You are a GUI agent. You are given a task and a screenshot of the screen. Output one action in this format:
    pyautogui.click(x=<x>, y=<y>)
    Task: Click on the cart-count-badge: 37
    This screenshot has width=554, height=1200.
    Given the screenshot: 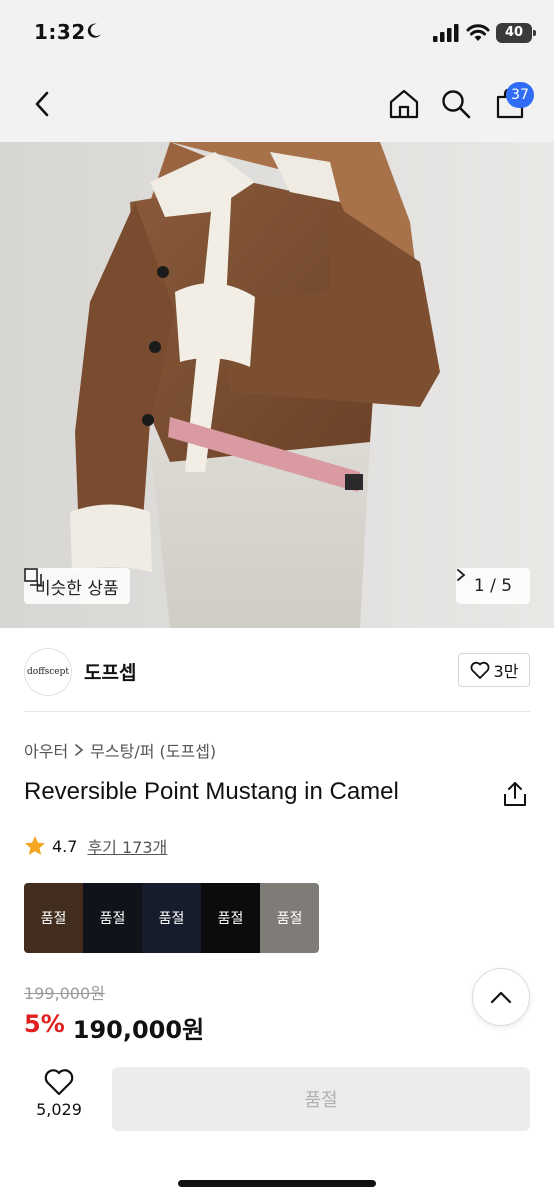 What is the action you would take?
    pyautogui.click(x=520, y=95)
    